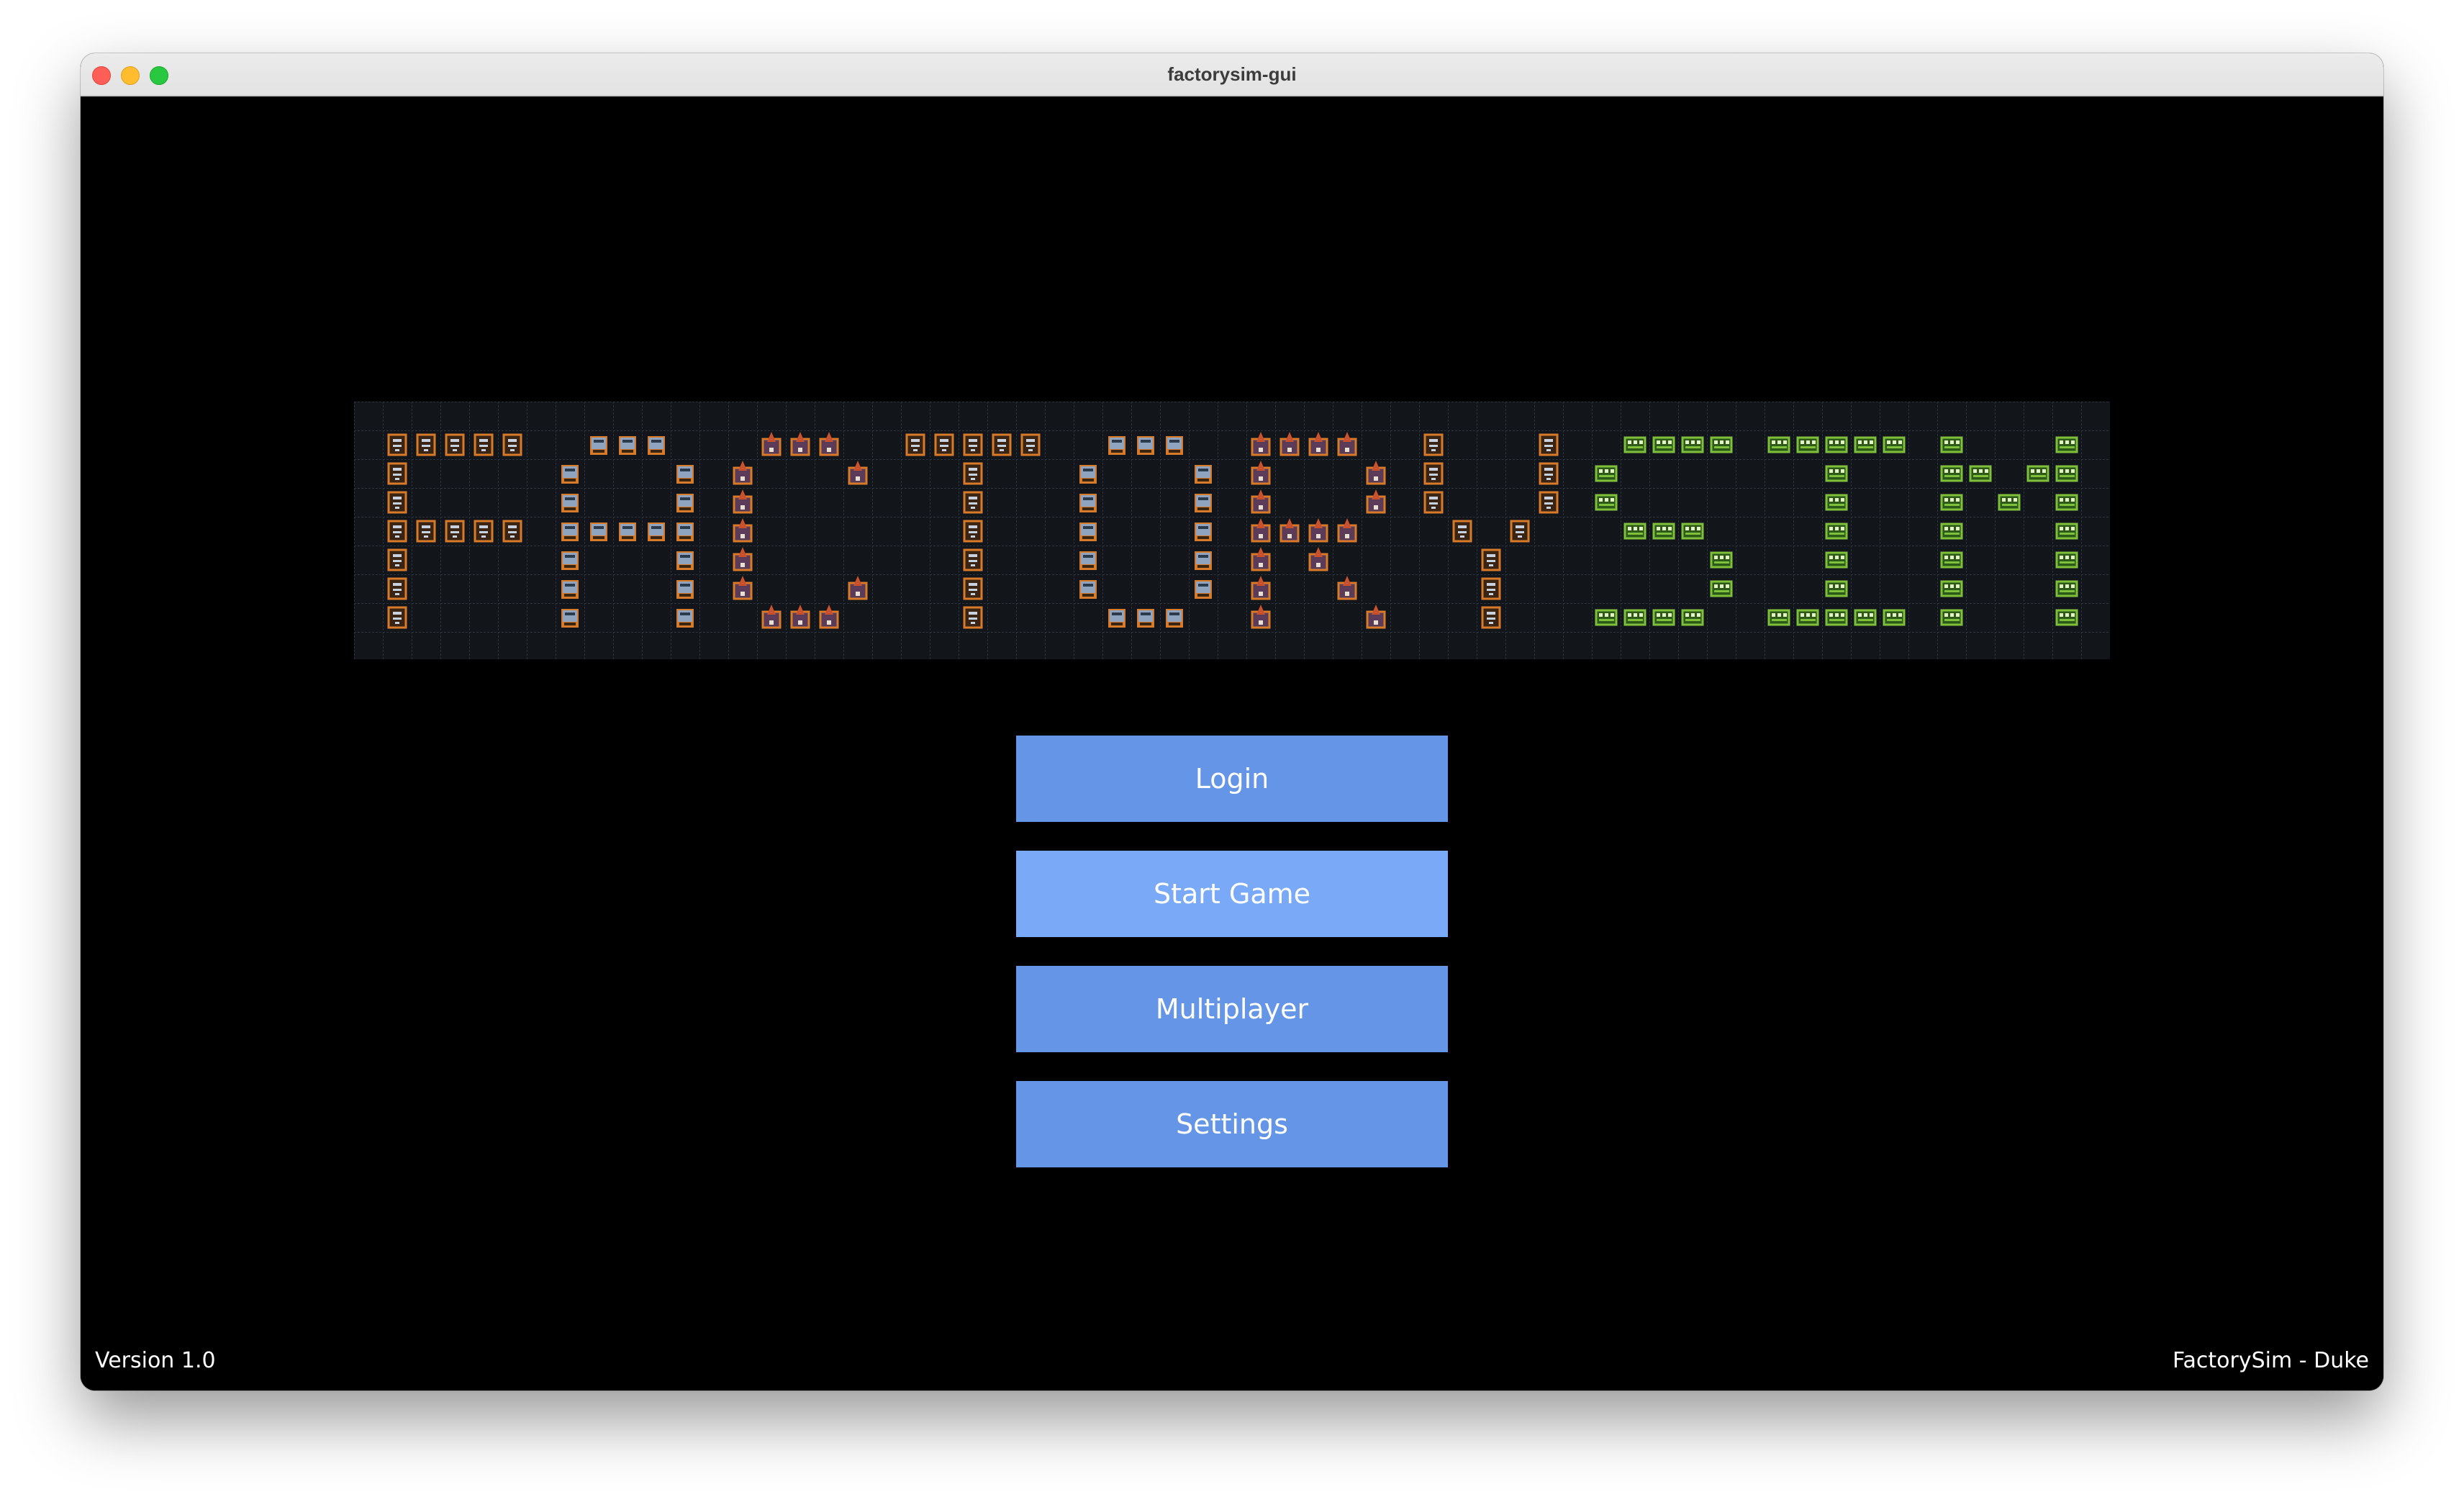  I want to click on window-title: factorysim-gui, so click(1232, 74).